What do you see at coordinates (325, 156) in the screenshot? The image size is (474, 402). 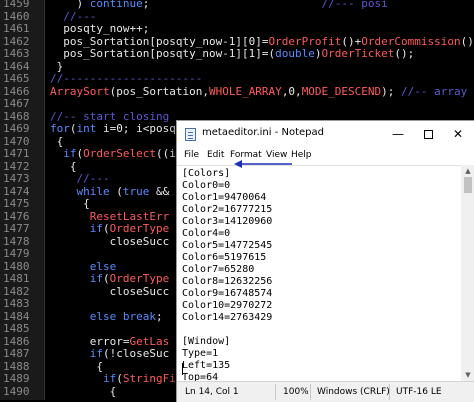 I see `menu-bar: File Edit Format View Help` at bounding box center [325, 156].